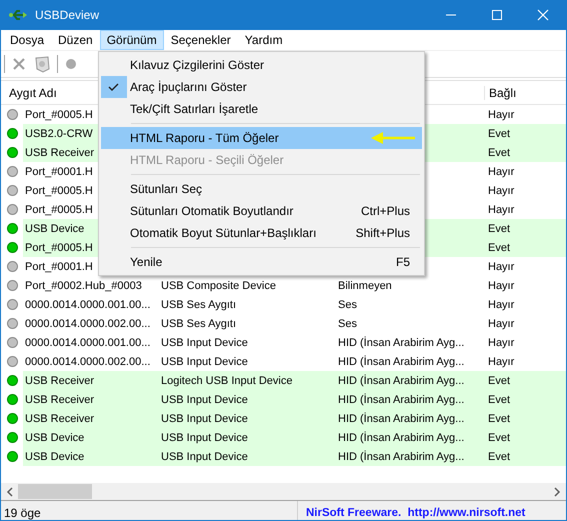  Describe the element at coordinates (59, 248) in the screenshot. I see `table-cell: Port_#0005.H` at that location.